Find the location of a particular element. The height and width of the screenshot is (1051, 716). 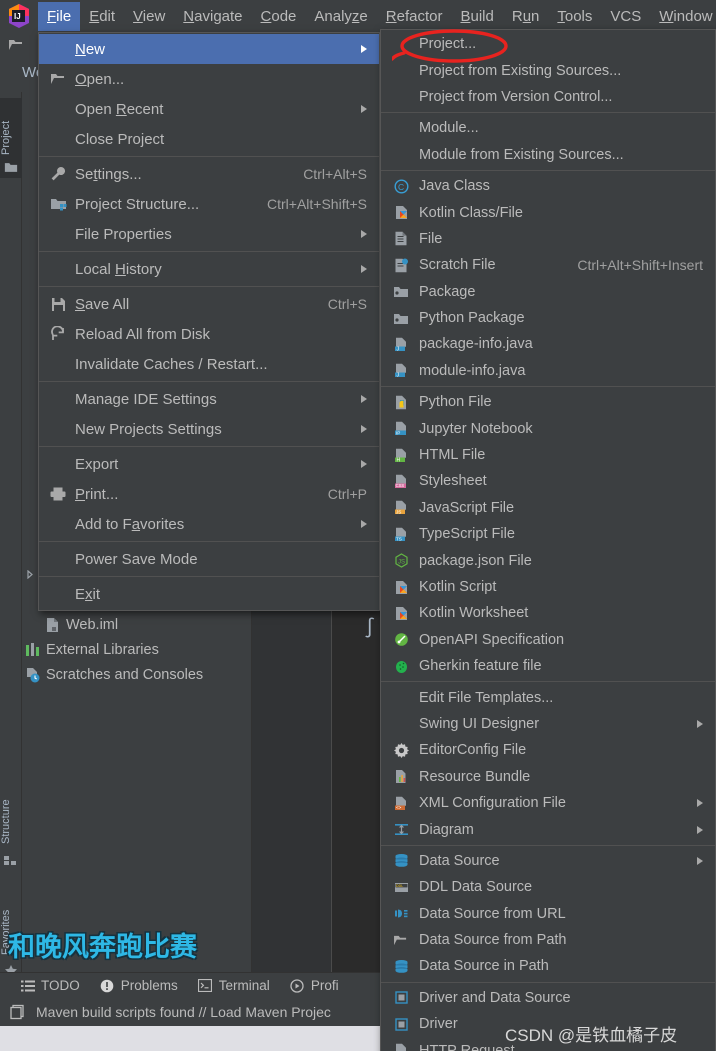

ddl-icon: DDL is located at coordinates (401, 887).